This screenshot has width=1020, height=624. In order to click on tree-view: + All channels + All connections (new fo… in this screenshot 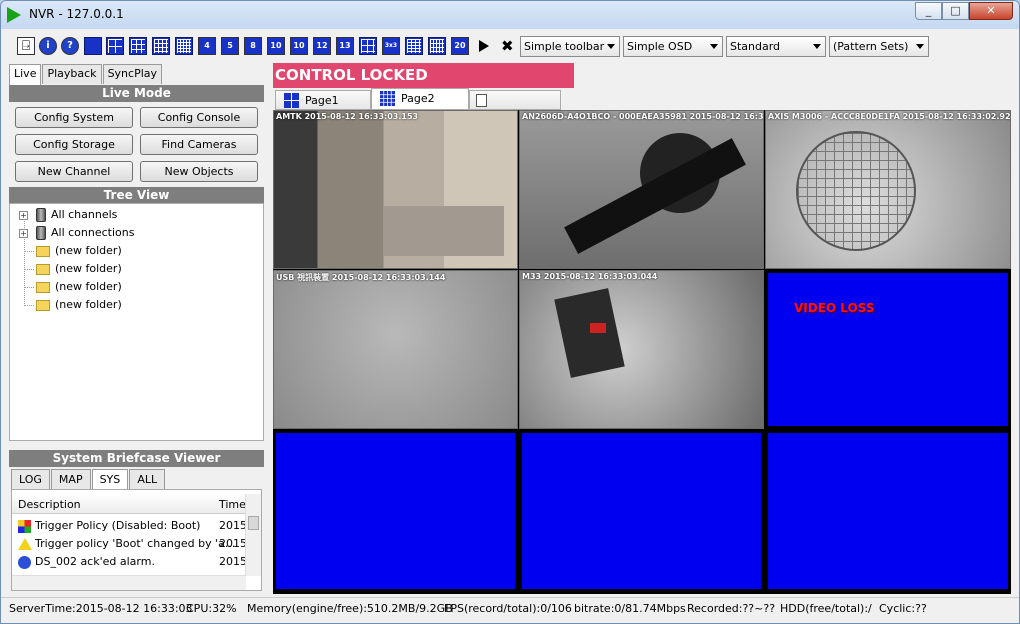, I will do `click(136, 322)`.